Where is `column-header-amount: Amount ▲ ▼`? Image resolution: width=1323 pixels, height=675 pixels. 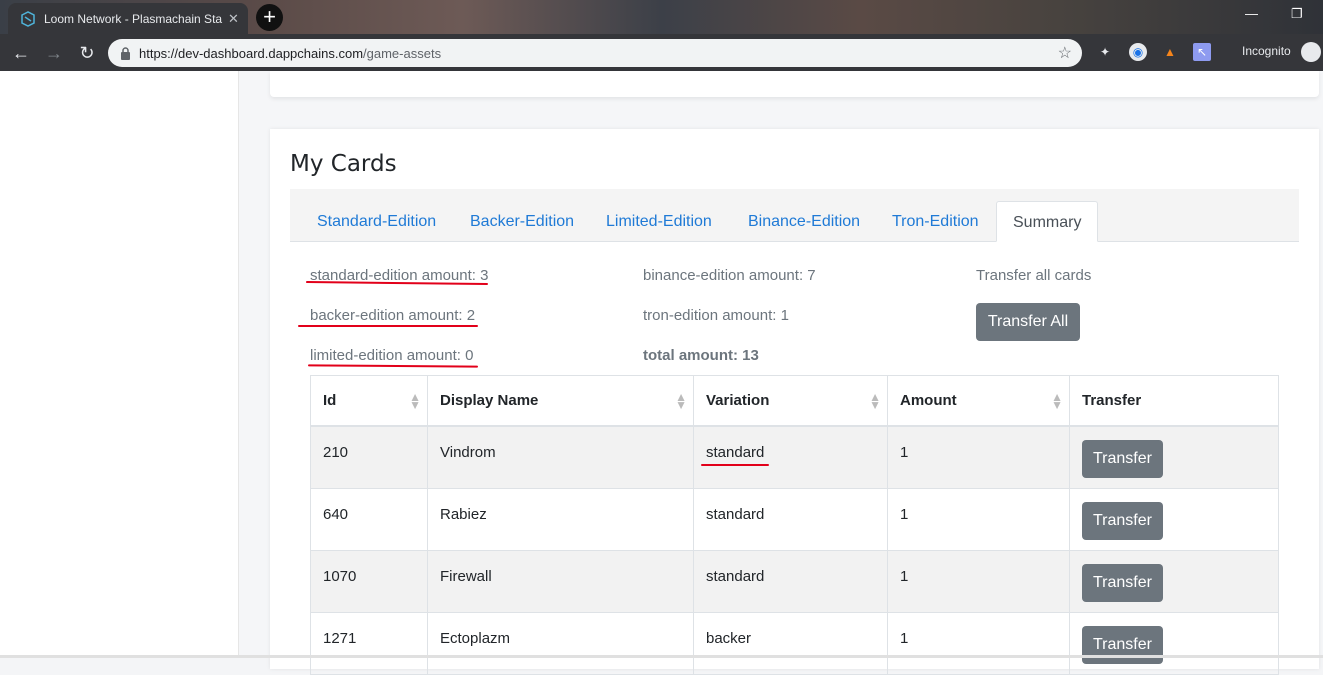 column-header-amount: Amount ▲ ▼ is located at coordinates (978, 401).